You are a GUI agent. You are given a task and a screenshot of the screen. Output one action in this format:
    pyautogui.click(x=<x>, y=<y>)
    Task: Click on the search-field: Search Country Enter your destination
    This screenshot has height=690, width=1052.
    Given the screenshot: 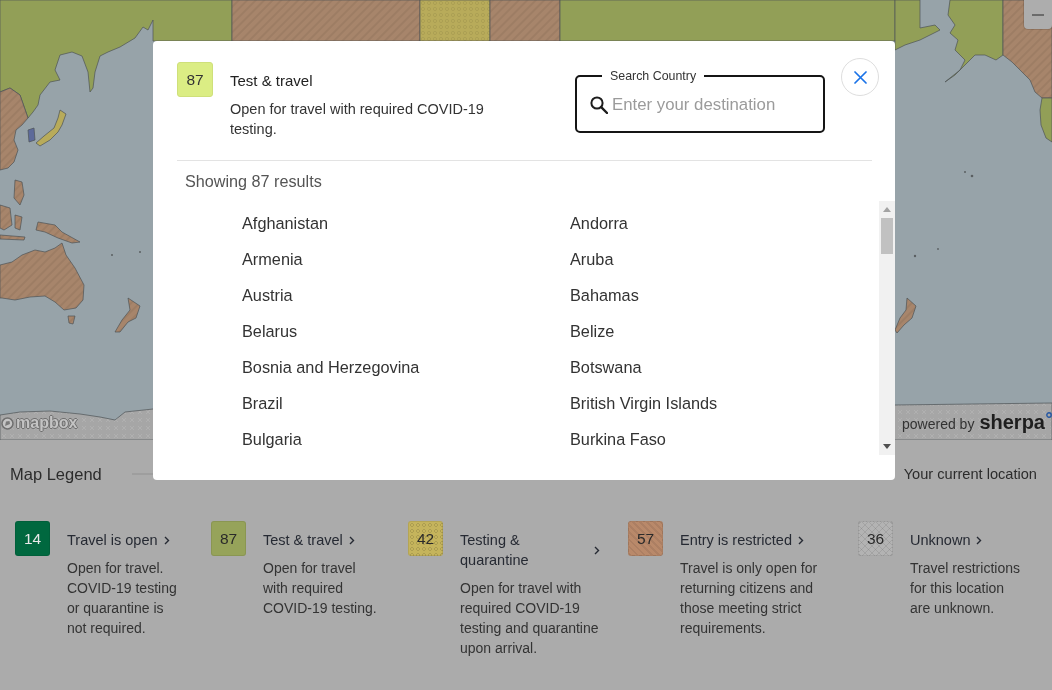 What is the action you would take?
    pyautogui.click(x=700, y=101)
    